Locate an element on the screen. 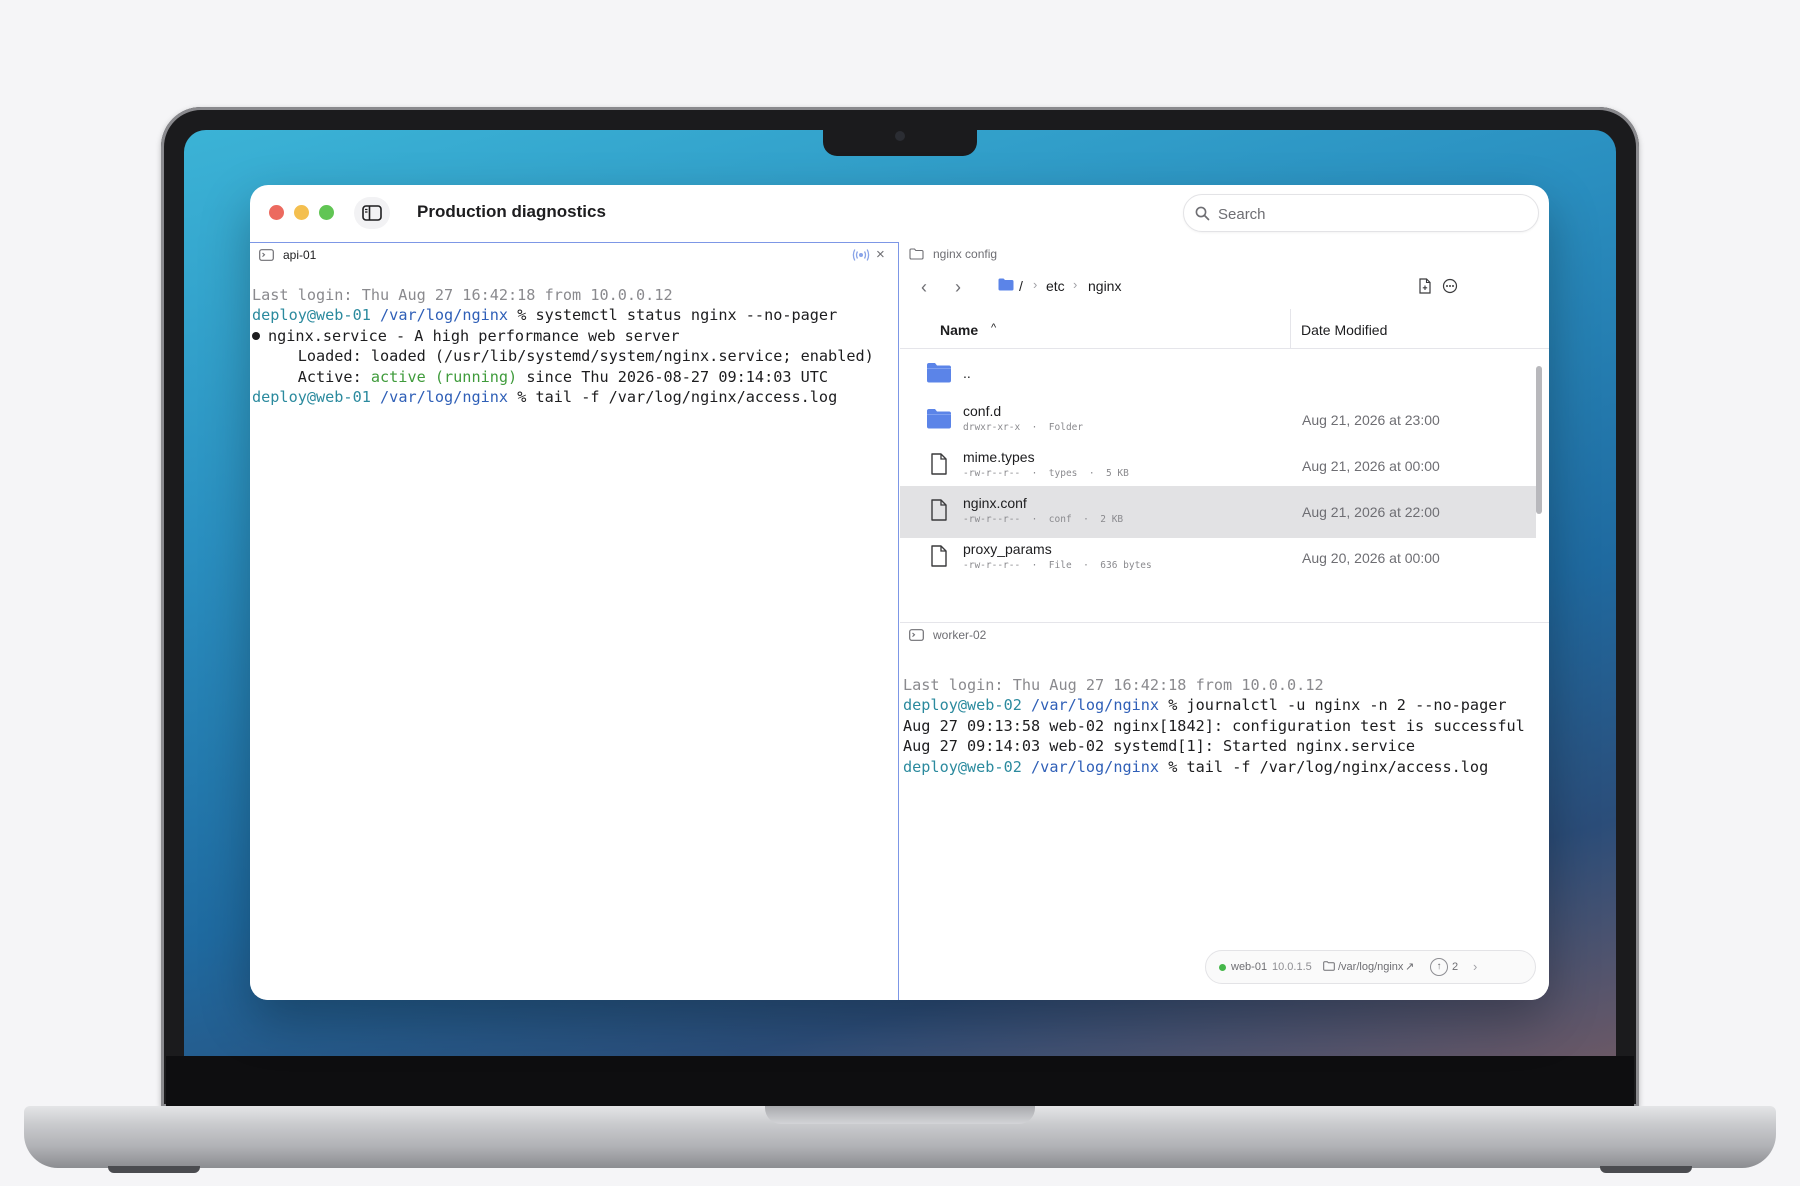 The image size is (1800, 1186). scrollbar-thumb is located at coordinates (1539, 440).